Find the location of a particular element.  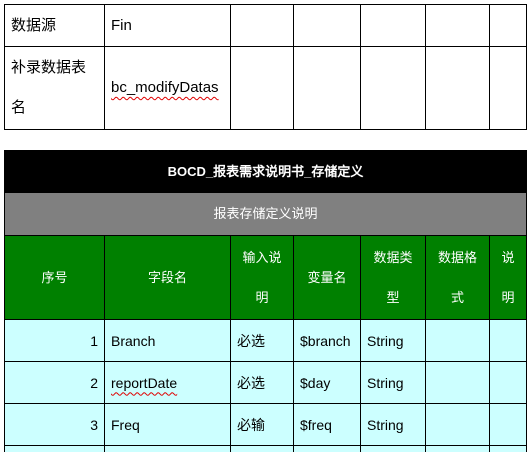

info-value: Fin is located at coordinates (121, 25).